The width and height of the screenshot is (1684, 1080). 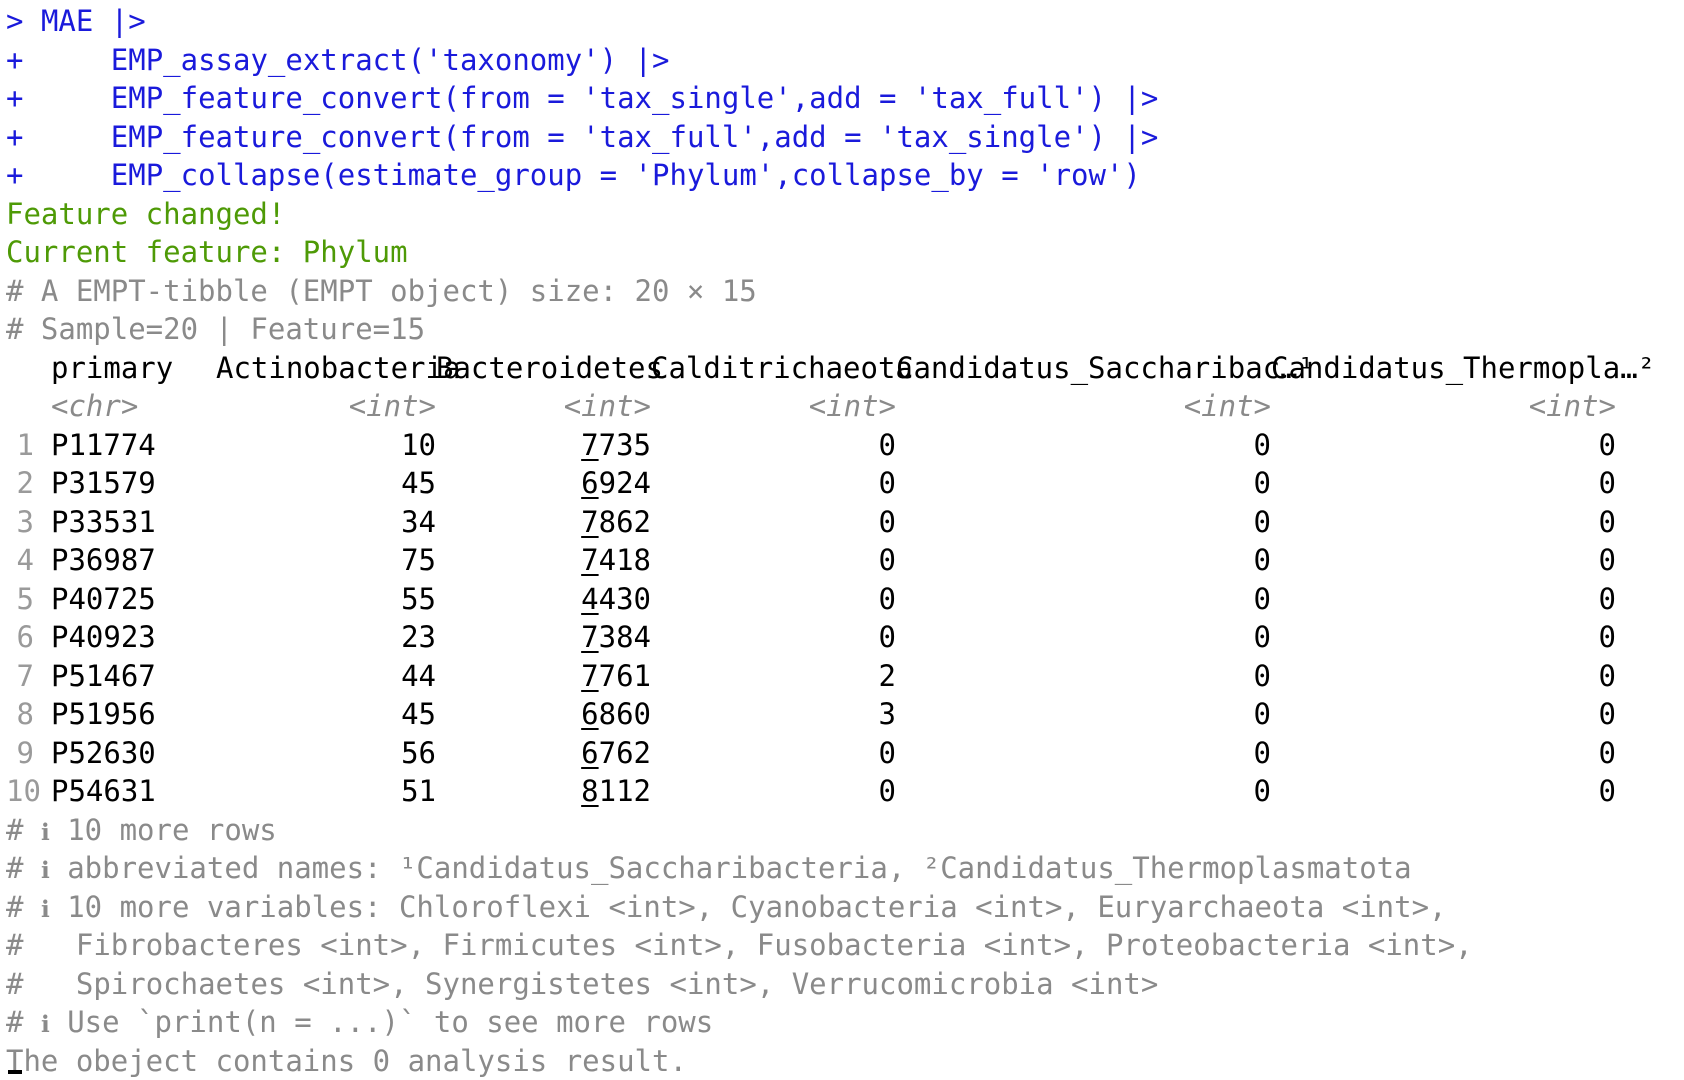 What do you see at coordinates (20, 714) in the screenshot?
I see `row-index: 8` at bounding box center [20, 714].